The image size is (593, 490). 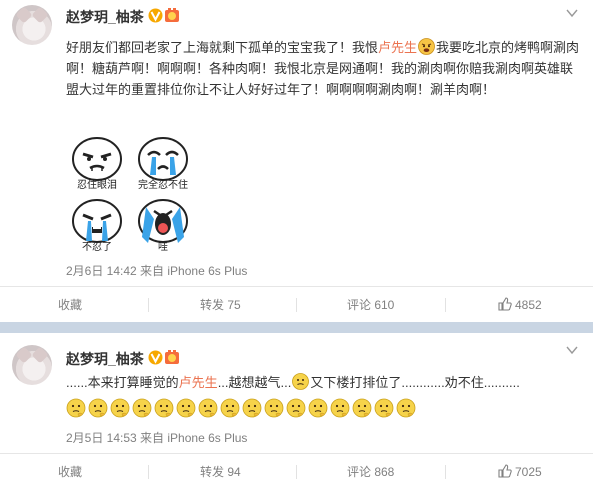 What do you see at coordinates (222, 47) in the screenshot?
I see `post-text: 好朋友们都回老家了上海就剩下孤单的宝宝我了！我恨` at bounding box center [222, 47].